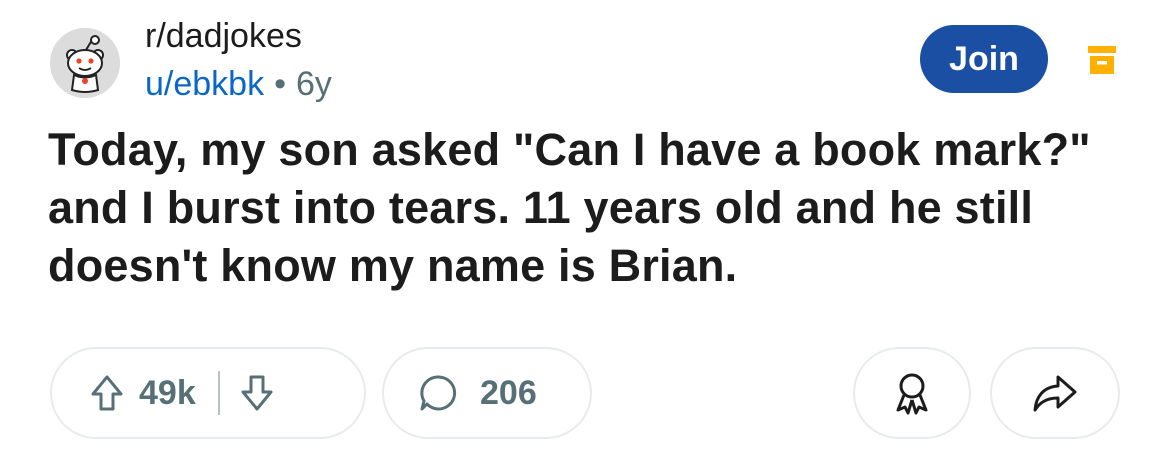 Image resolution: width=1170 pixels, height=457 pixels. What do you see at coordinates (984, 59) in the screenshot?
I see `join-button: Join` at bounding box center [984, 59].